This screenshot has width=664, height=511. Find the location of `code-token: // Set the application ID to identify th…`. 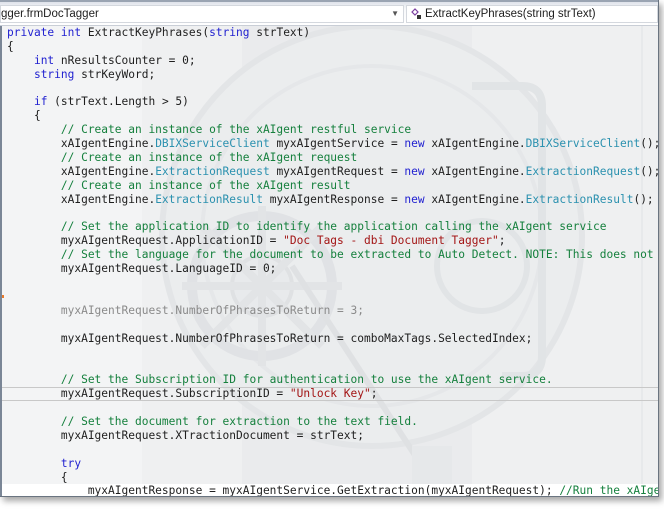

code-token: // Set the application ID to identify th… is located at coordinates (307, 227).